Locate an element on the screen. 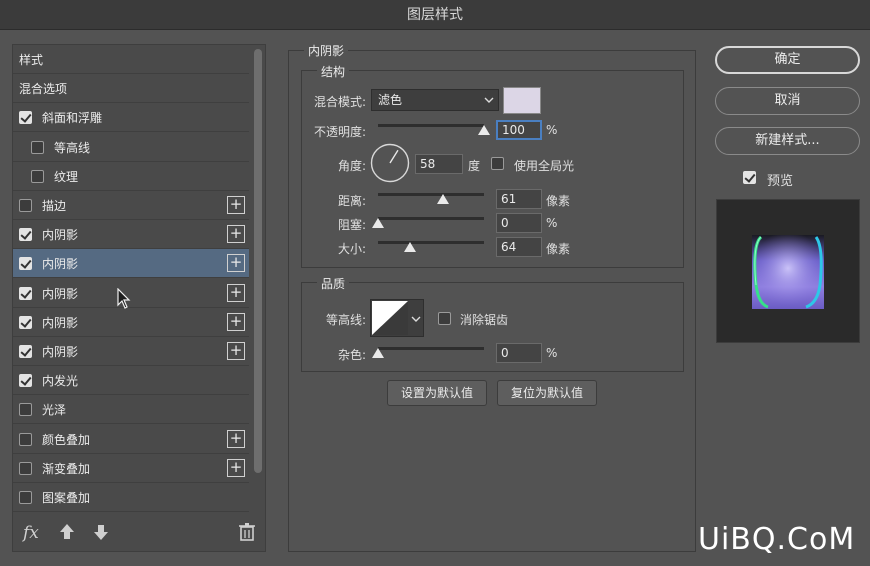 This screenshot has height=566, width=870. blend-mode-label: 混合模式: is located at coordinates (339, 102).